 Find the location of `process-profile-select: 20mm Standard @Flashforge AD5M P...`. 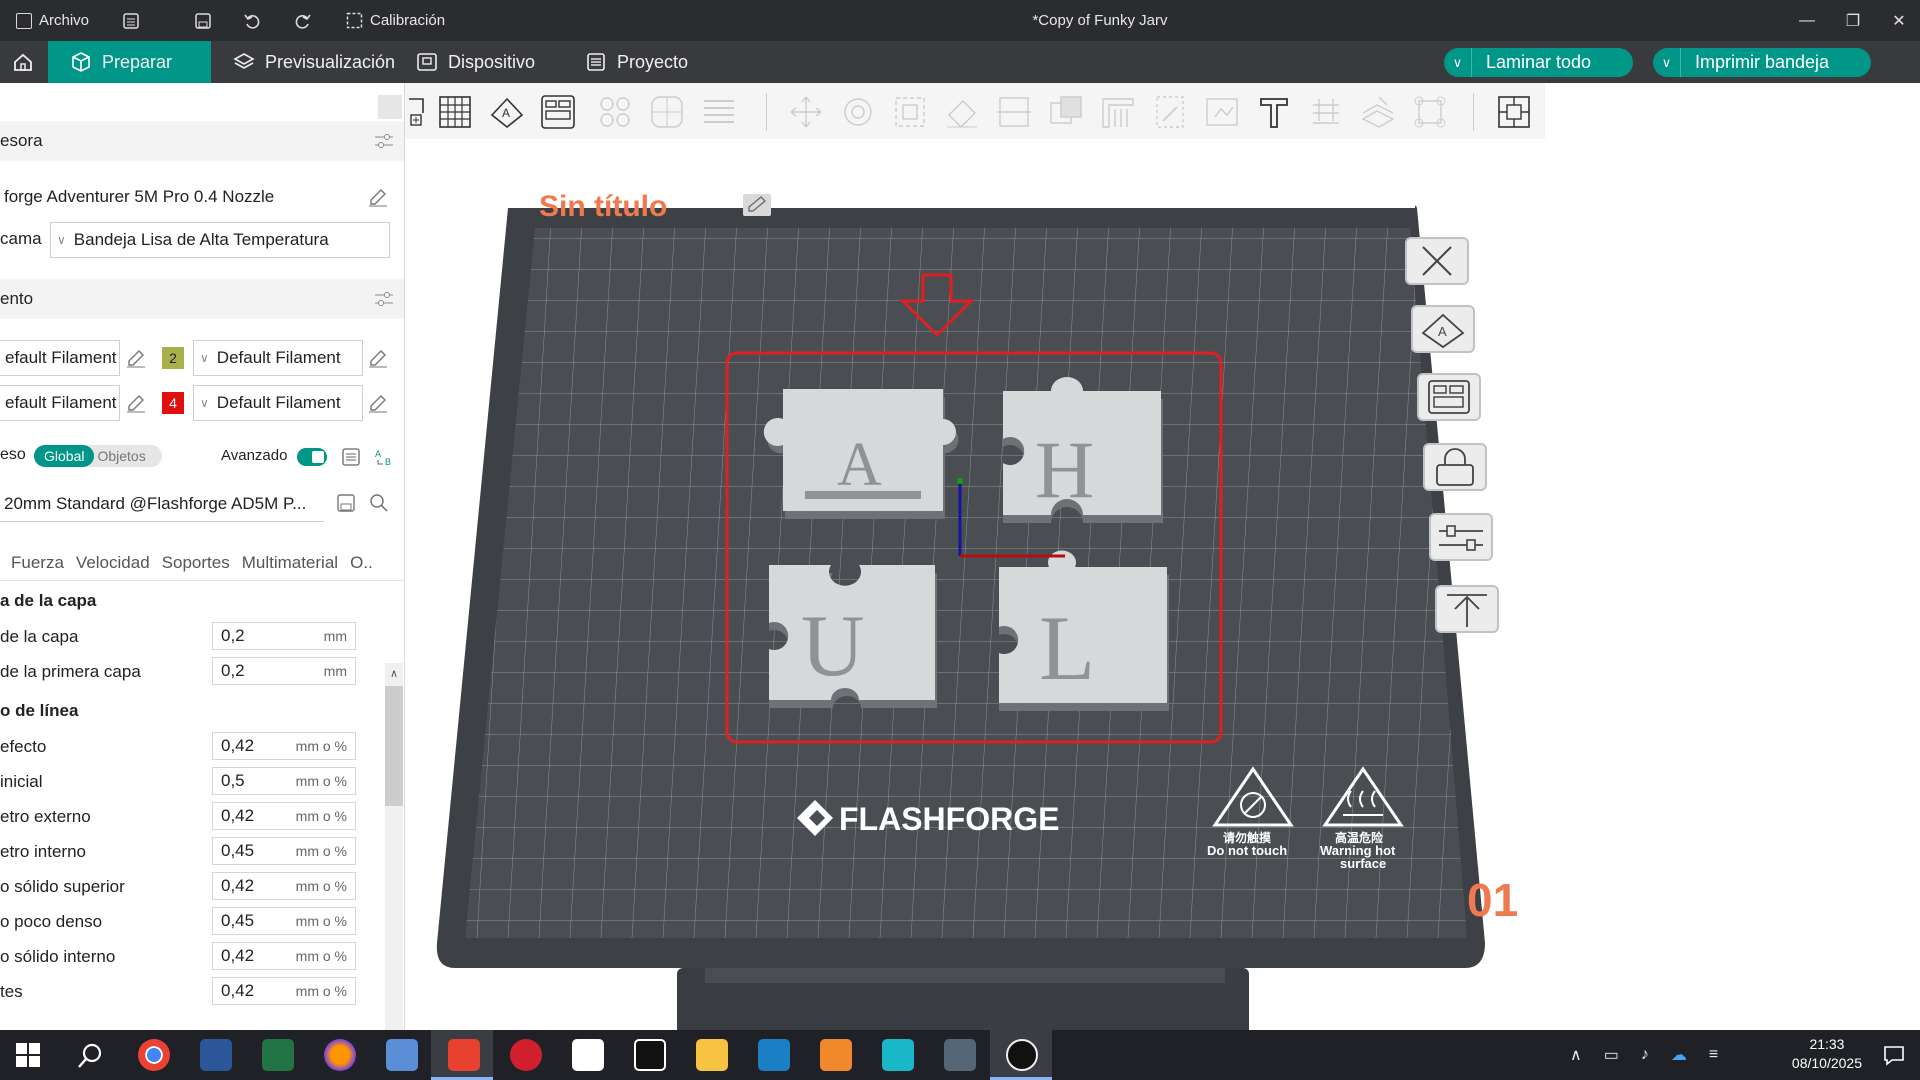

process-profile-select: 20mm Standard @Flashforge AD5M P... is located at coordinates (162, 504).